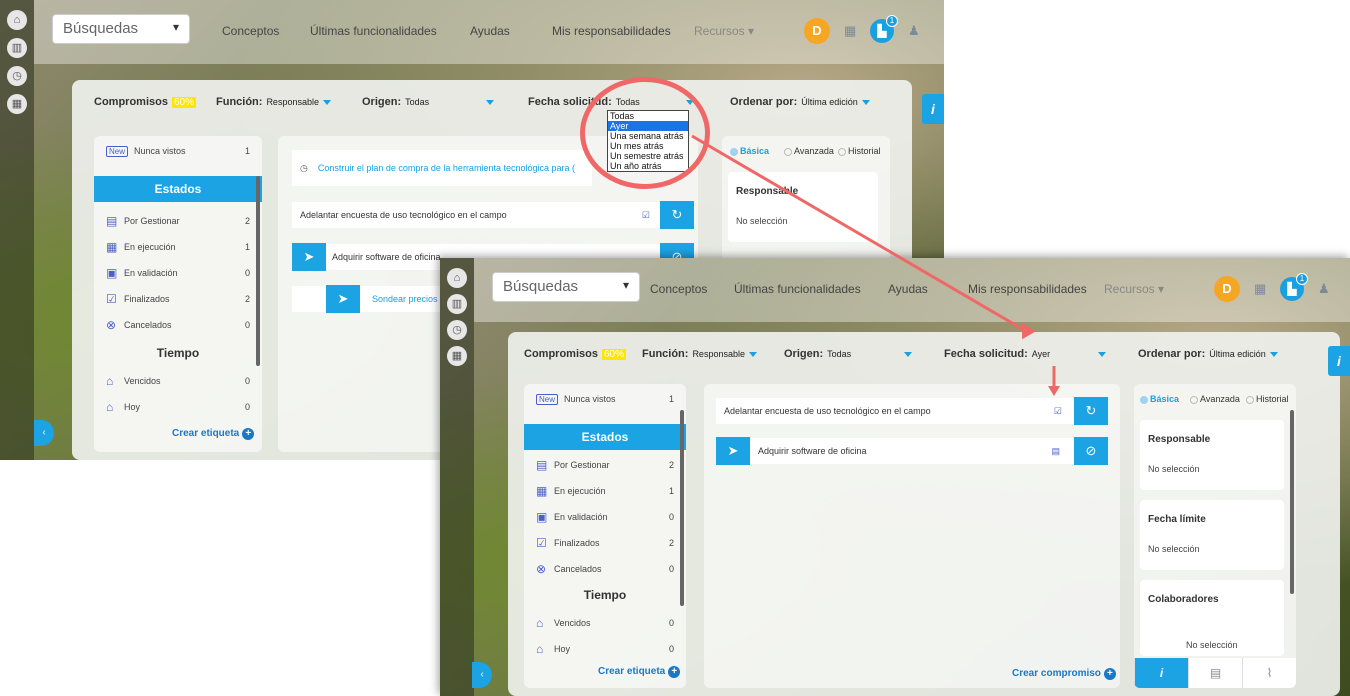 The image size is (1350, 696). I want to click on task-card: Sondear precios, so click(377, 299).